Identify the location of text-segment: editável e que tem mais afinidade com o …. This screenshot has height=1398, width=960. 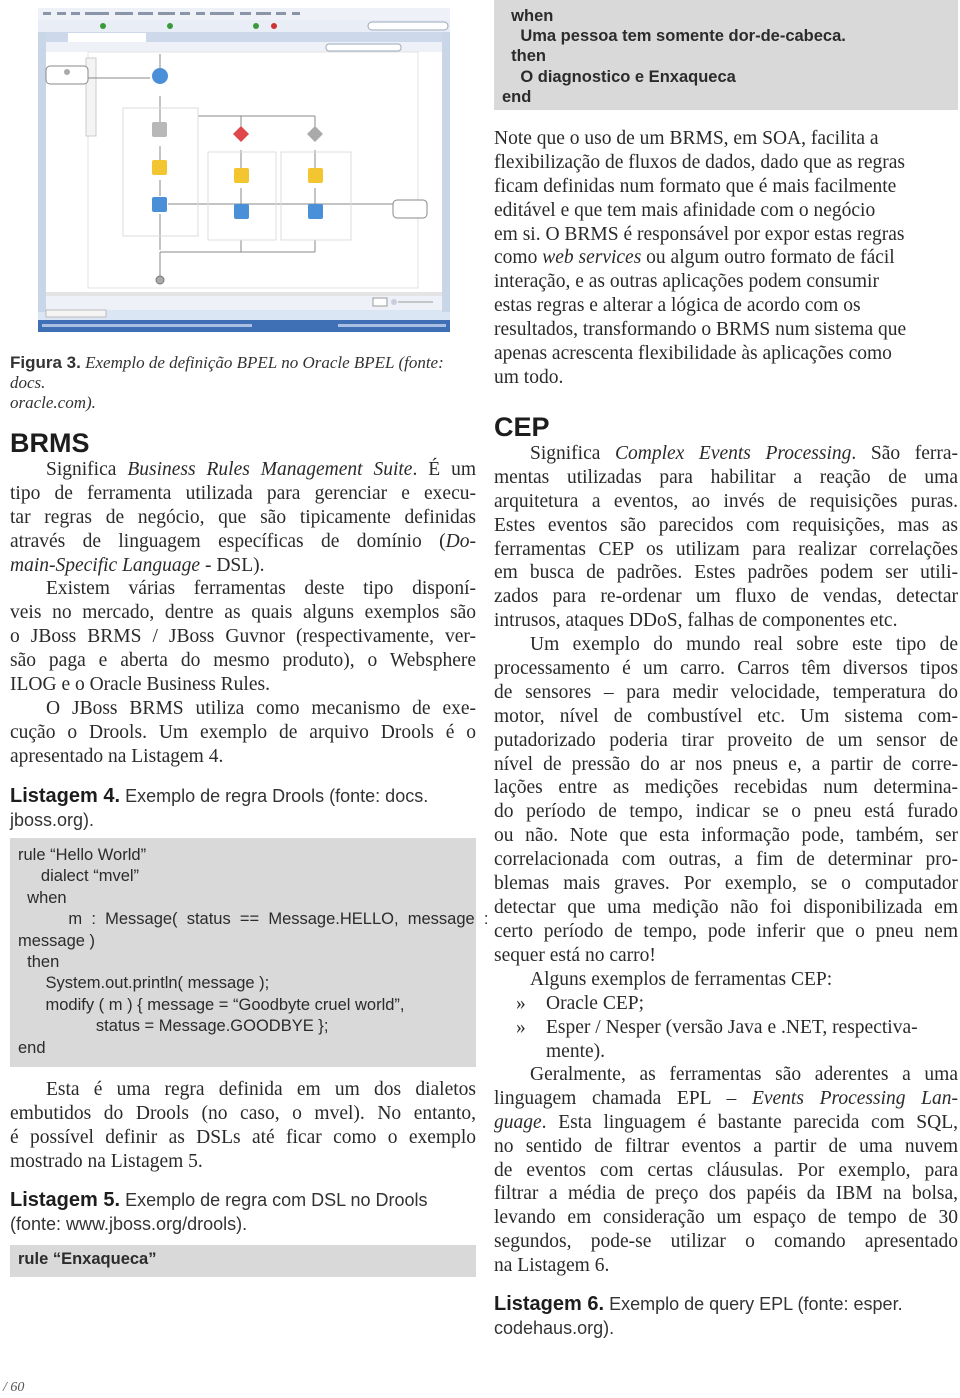
(685, 210).